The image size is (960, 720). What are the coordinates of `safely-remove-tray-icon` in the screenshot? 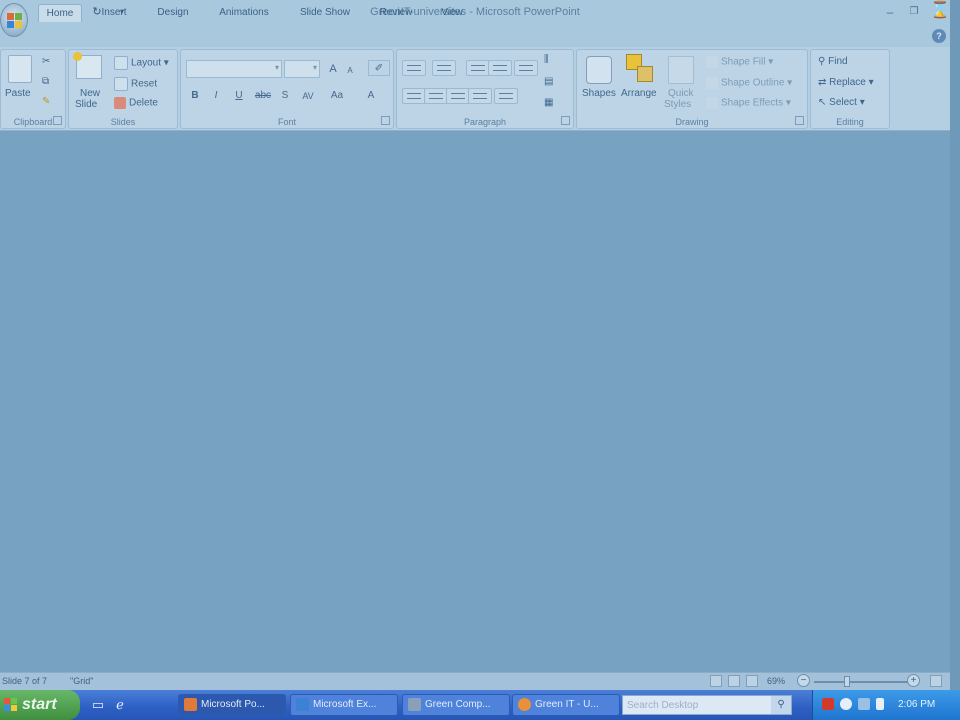 It's located at (880, 704).